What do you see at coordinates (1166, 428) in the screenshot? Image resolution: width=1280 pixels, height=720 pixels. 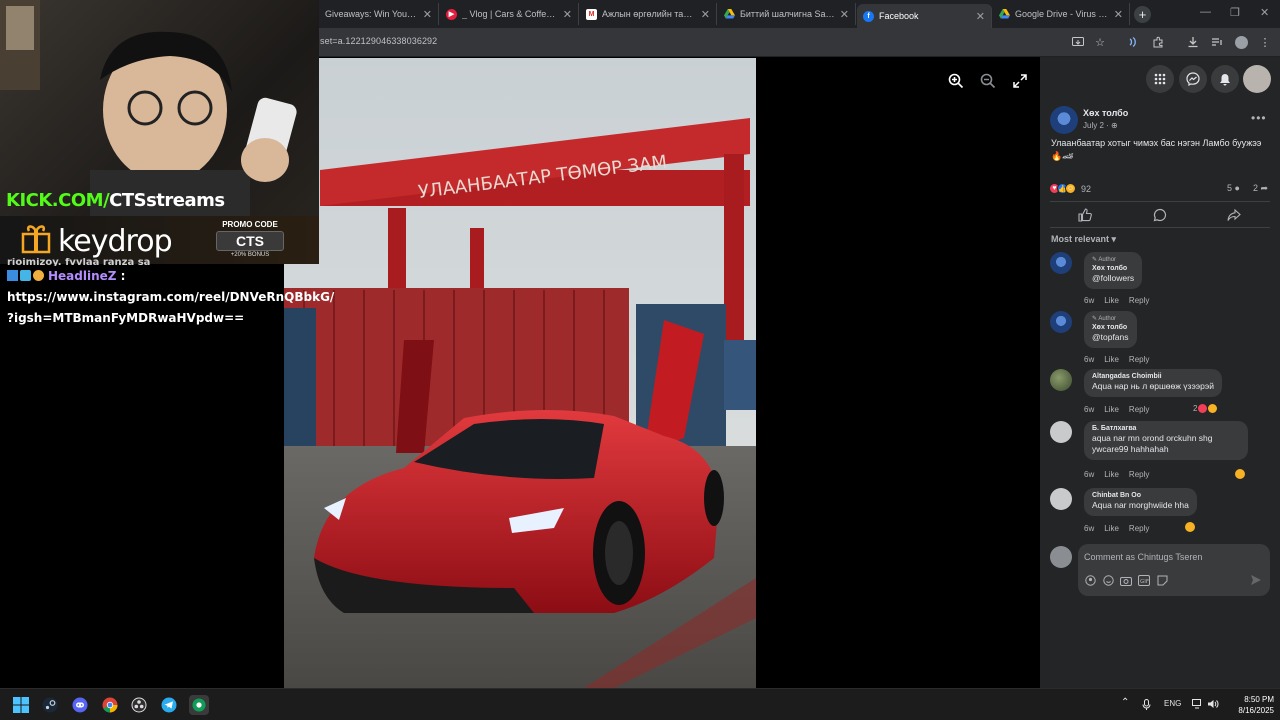 I see `comment-author: Б. Батлхагва` at bounding box center [1166, 428].